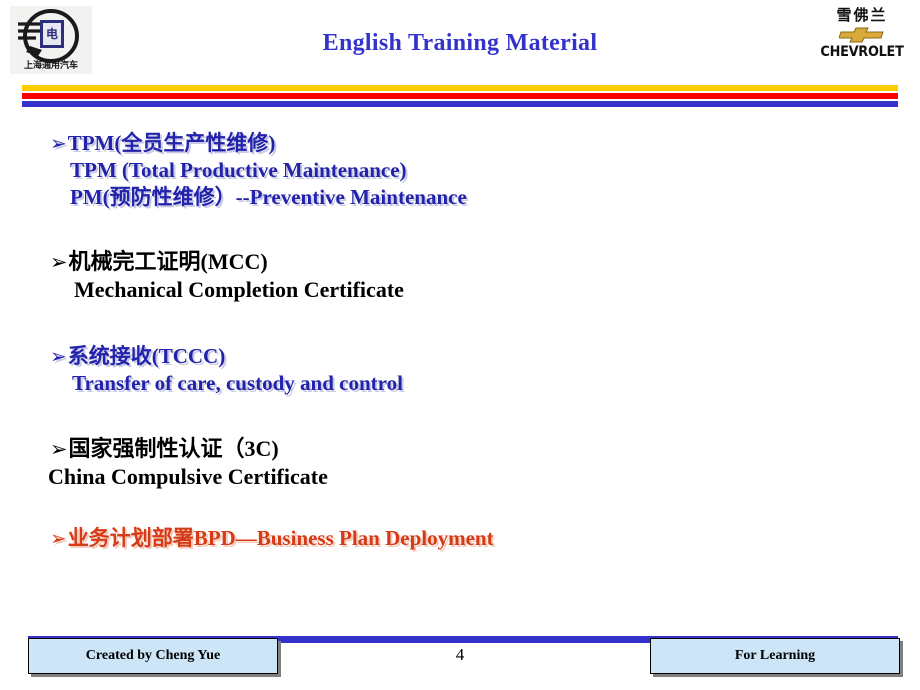 This screenshot has height=690, width=920. I want to click on bullet-line-mcc-en: Mechanical Completion Certificate, so click(239, 290).